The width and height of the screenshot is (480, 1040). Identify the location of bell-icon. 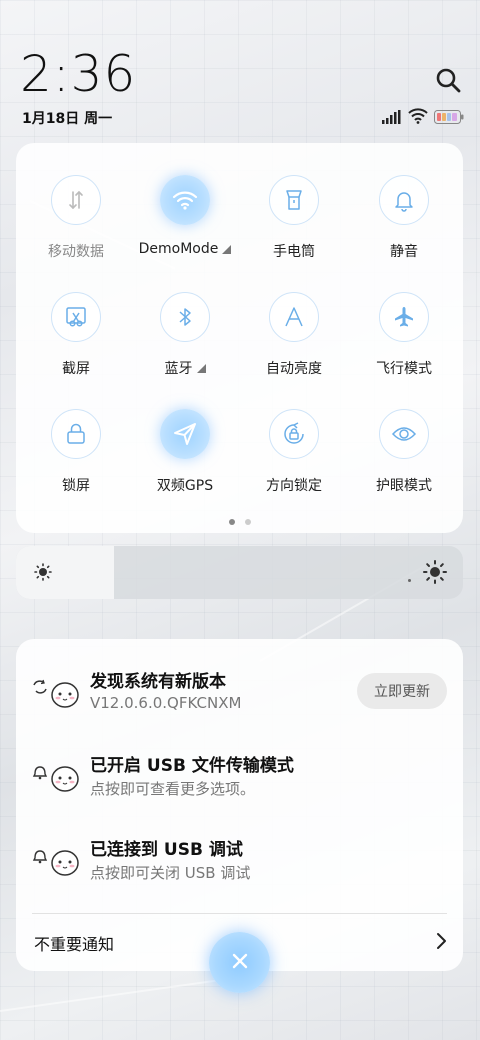
(404, 200).